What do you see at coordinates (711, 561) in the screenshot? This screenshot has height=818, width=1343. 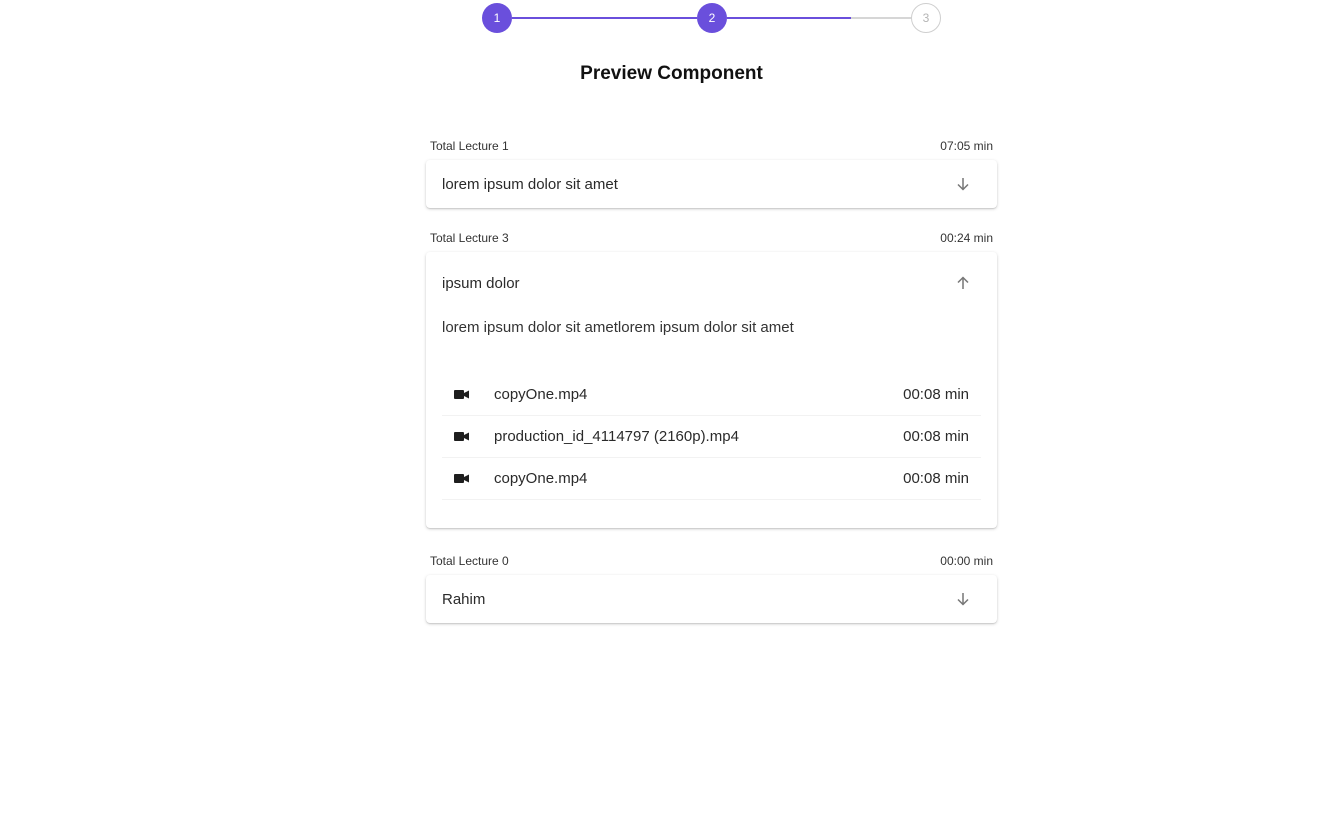 I see `section-meta: Total Lecture 0 00:00 min` at bounding box center [711, 561].